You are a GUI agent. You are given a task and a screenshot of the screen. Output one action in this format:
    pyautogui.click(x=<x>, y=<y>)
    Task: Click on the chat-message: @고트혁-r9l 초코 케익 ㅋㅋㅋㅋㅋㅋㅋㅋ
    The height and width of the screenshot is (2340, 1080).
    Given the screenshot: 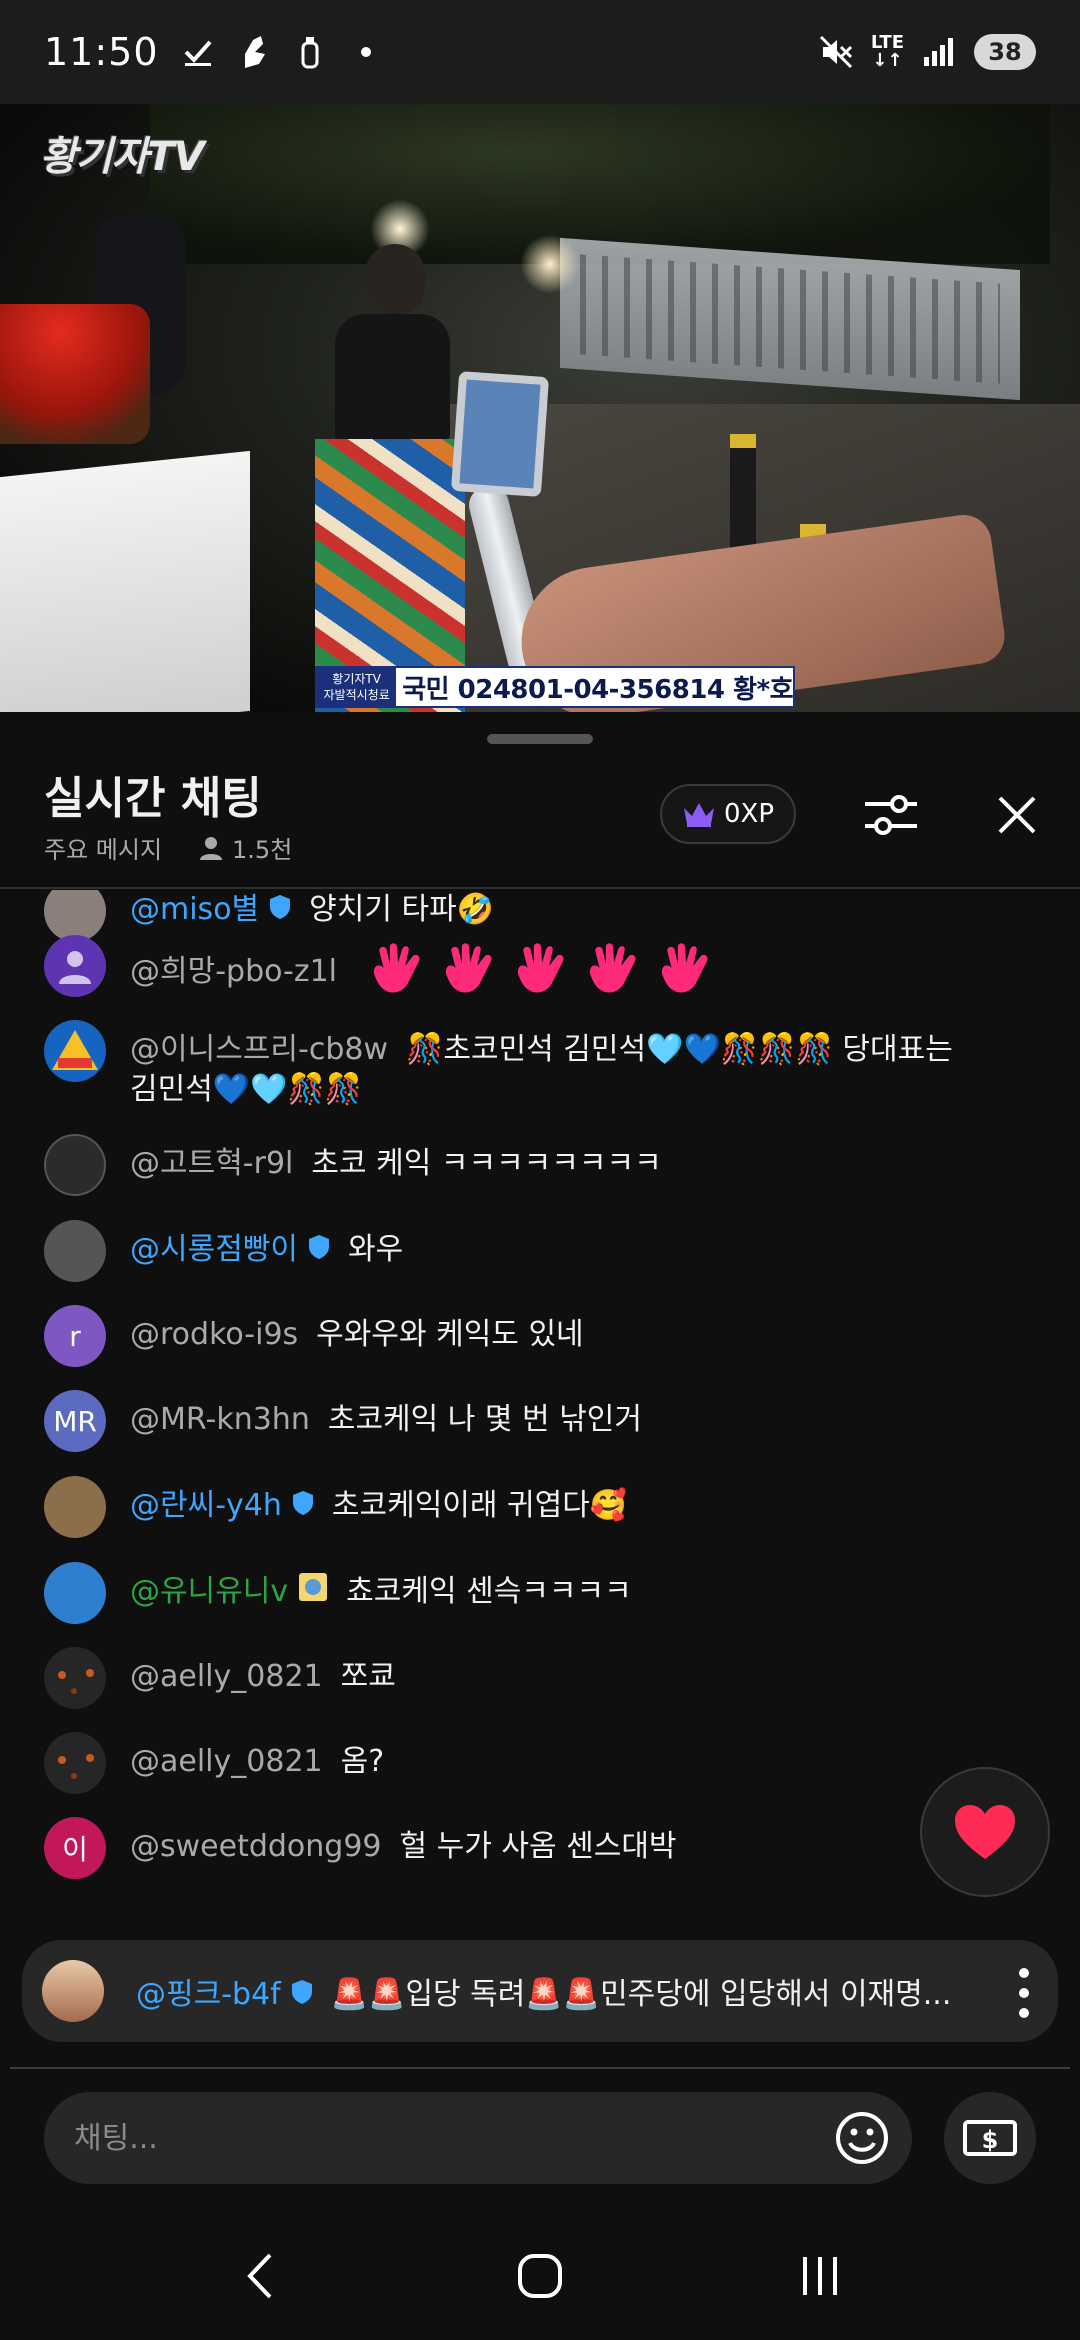 What is the action you would take?
    pyautogui.click(x=544, y=1165)
    